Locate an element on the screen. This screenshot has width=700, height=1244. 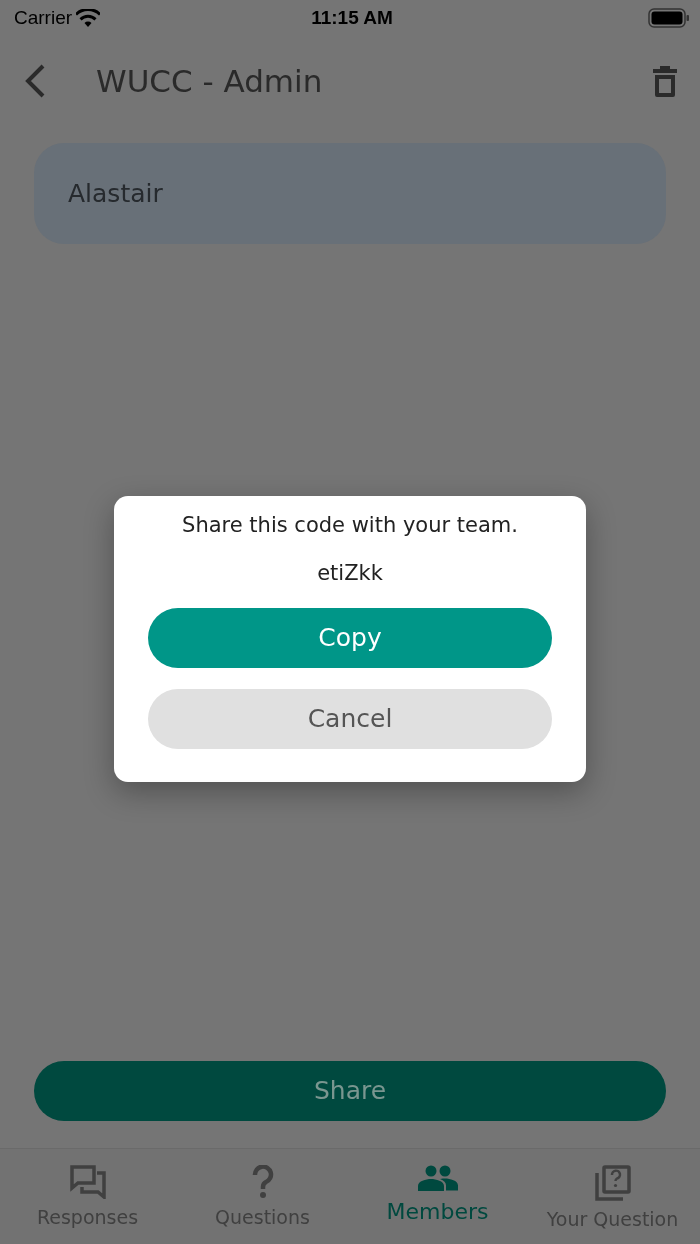
battery-icon is located at coordinates (669, 18).